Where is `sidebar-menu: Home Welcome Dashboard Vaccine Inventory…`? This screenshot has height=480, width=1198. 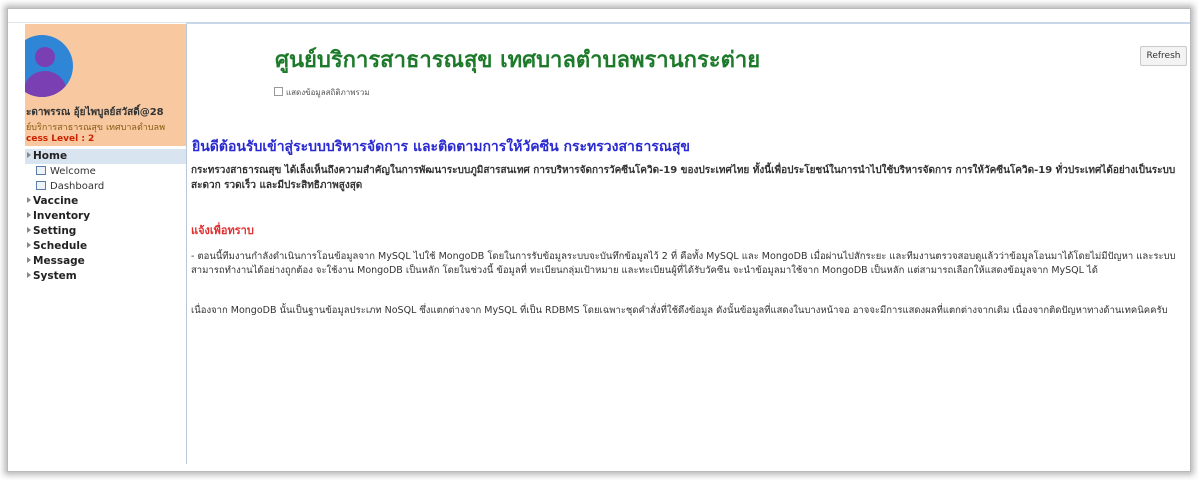 sidebar-menu: Home Welcome Dashboard Vaccine Inventory… is located at coordinates (105, 216).